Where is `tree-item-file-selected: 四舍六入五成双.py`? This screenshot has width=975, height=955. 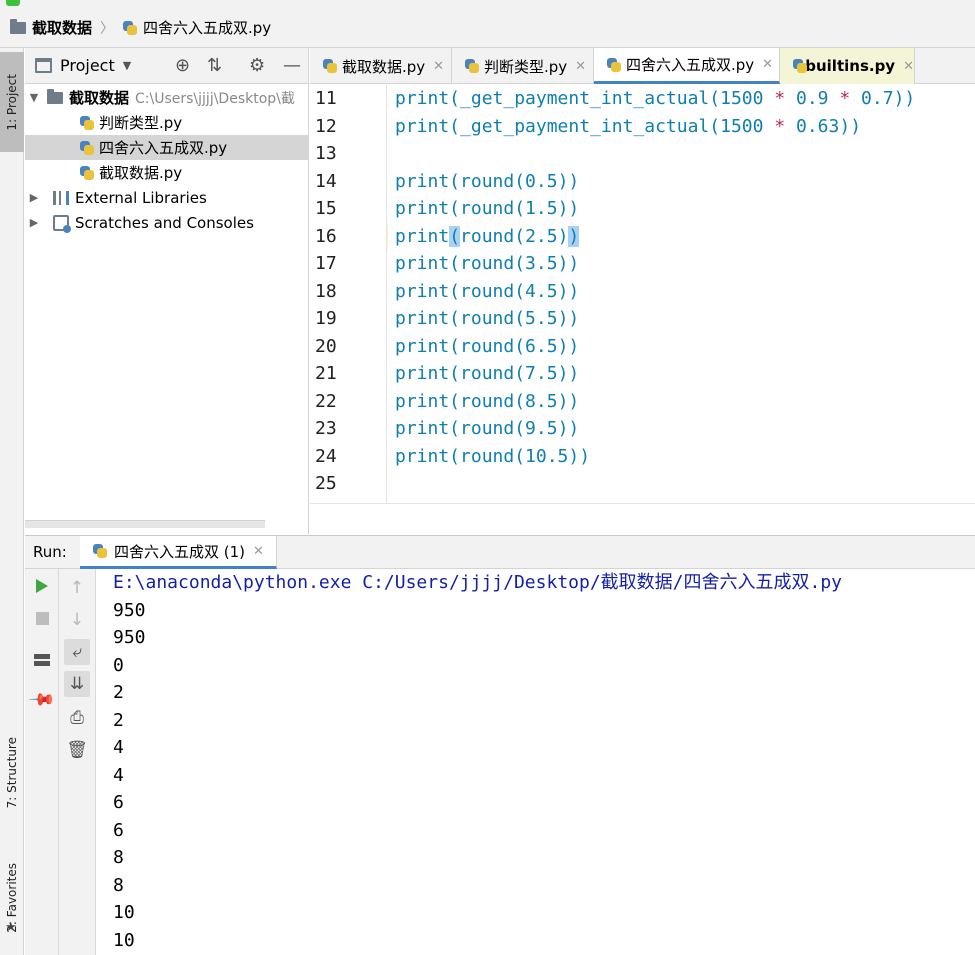 tree-item-file-selected: 四舍六入五成双.py is located at coordinates (167, 147).